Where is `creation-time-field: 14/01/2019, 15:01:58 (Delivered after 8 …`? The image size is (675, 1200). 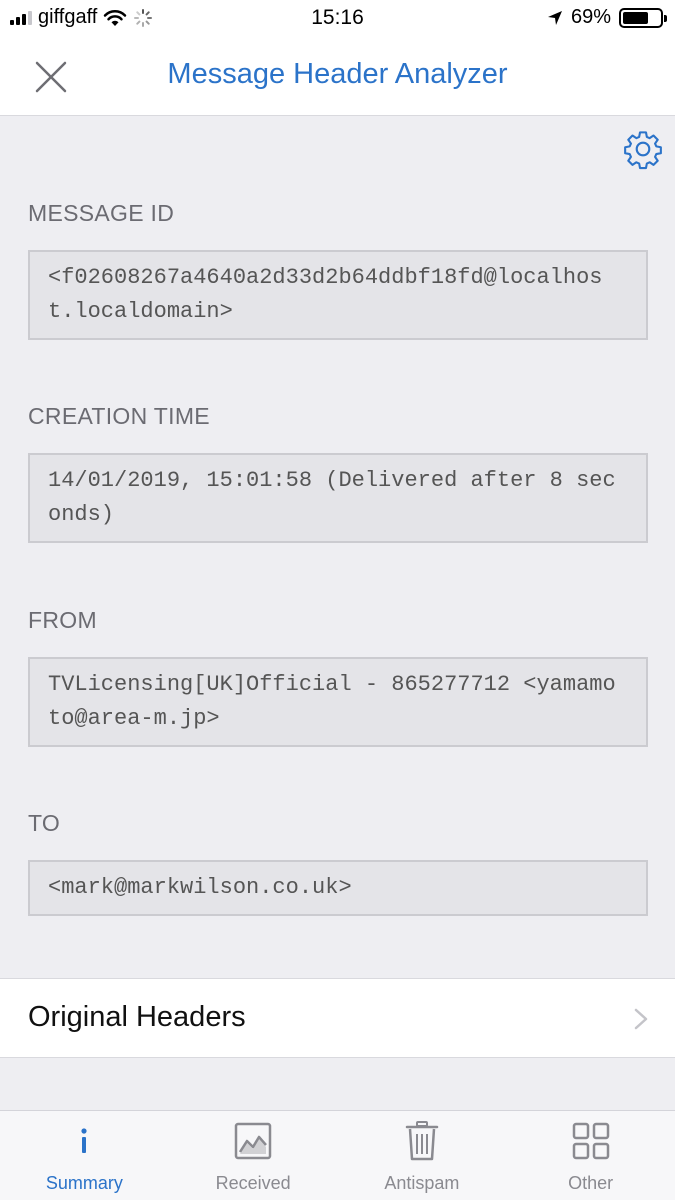
creation-time-field: 14/01/2019, 15:01:58 (Delivered after 8 … is located at coordinates (338, 498).